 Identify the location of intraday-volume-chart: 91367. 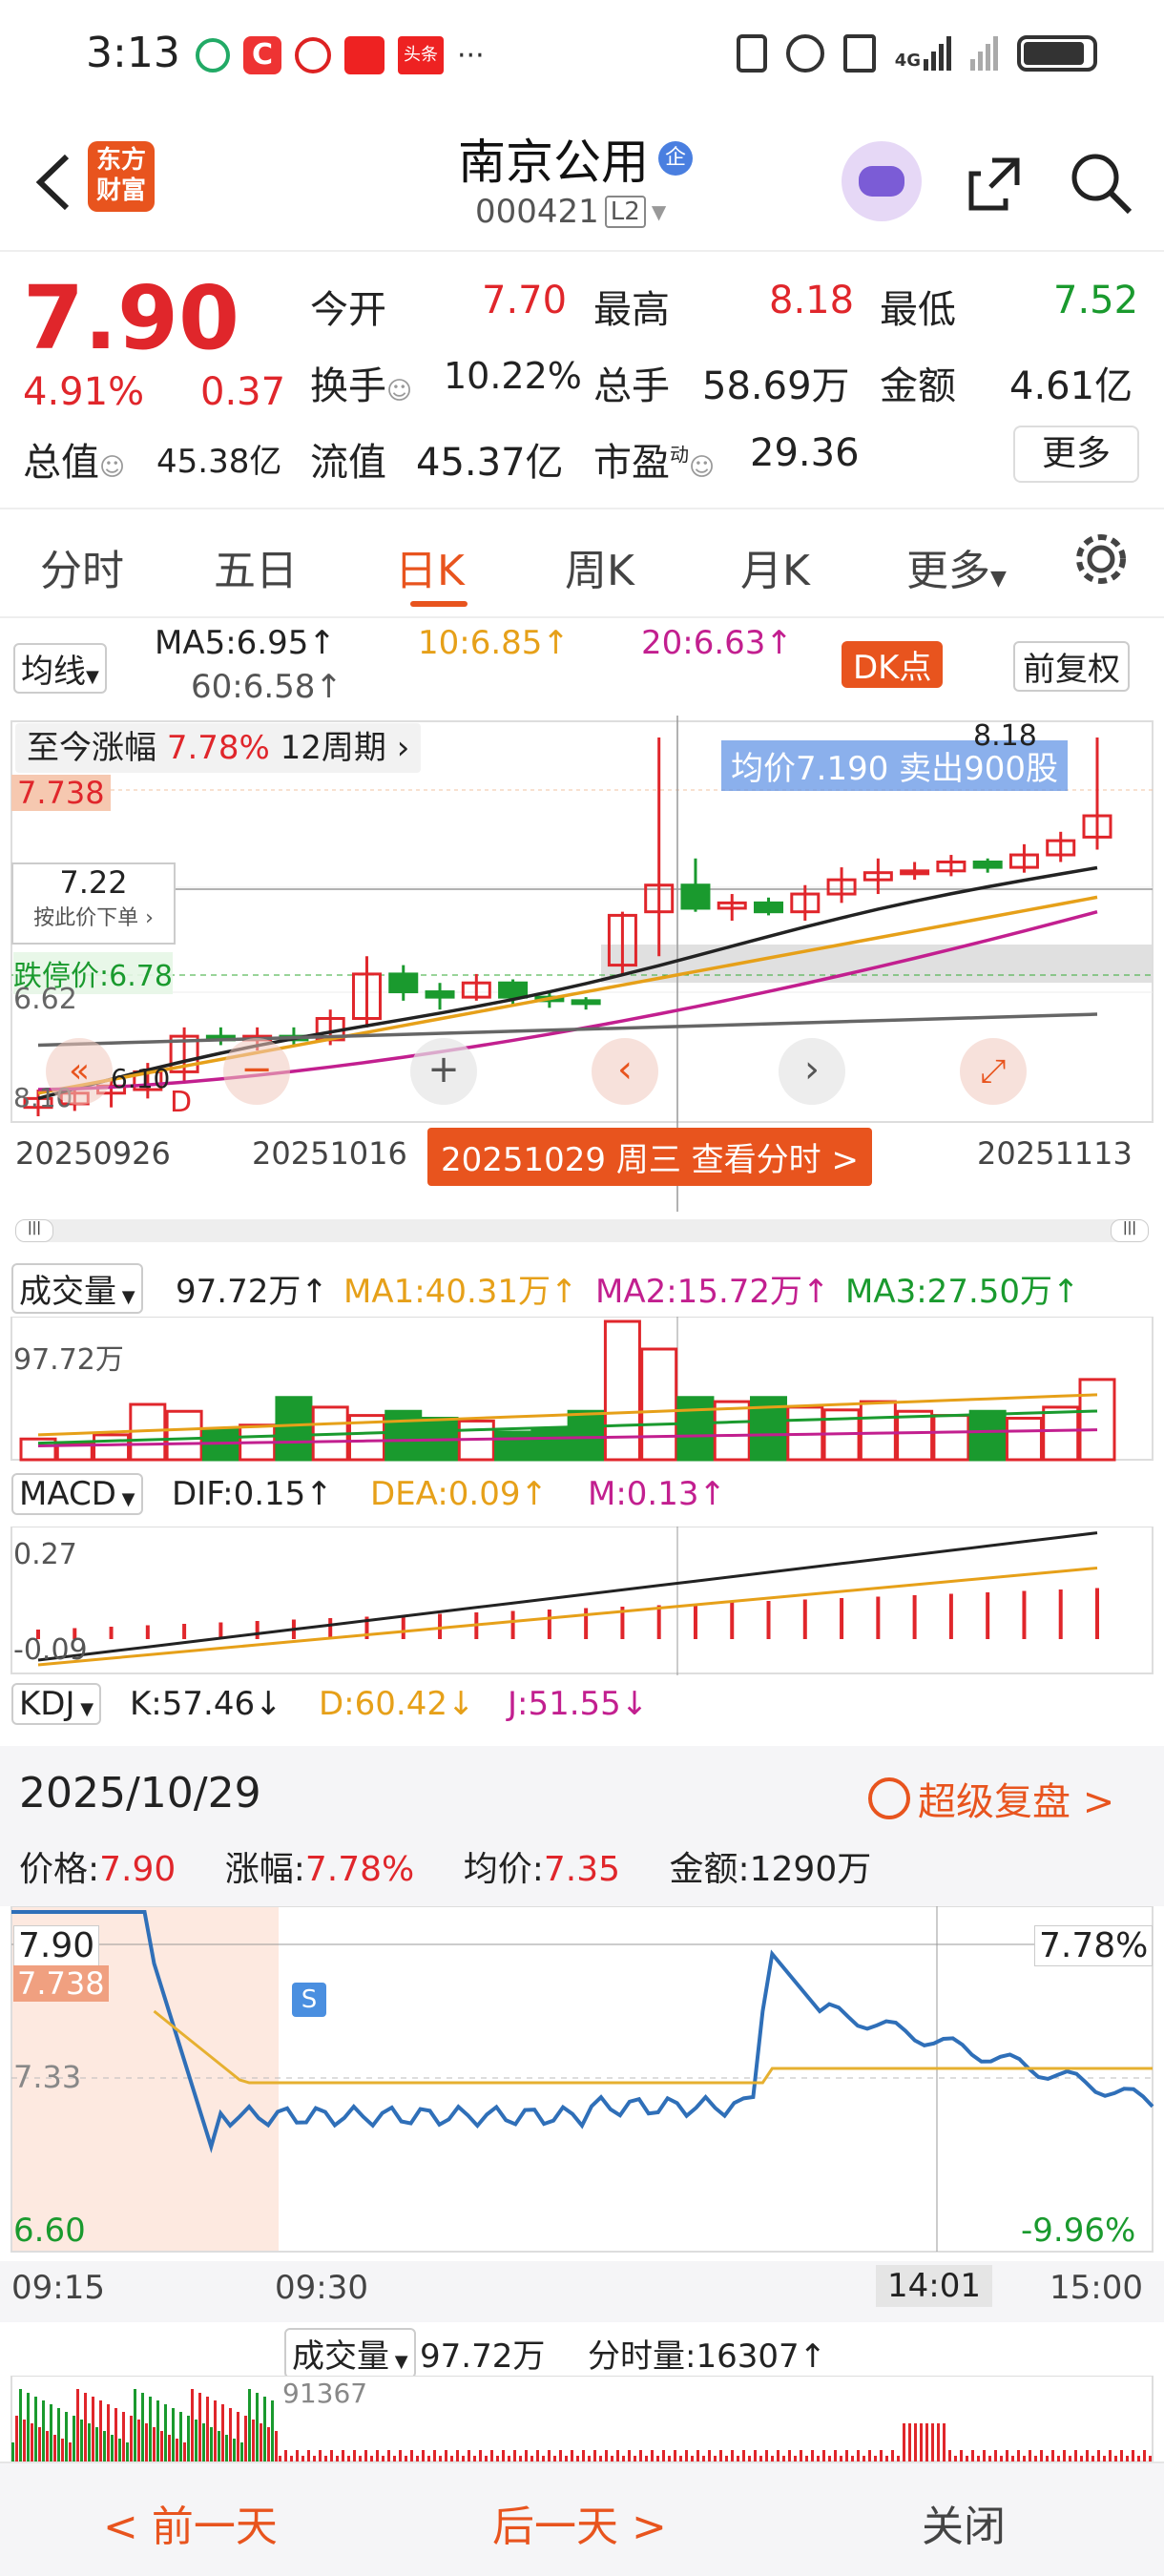
(582, 2418).